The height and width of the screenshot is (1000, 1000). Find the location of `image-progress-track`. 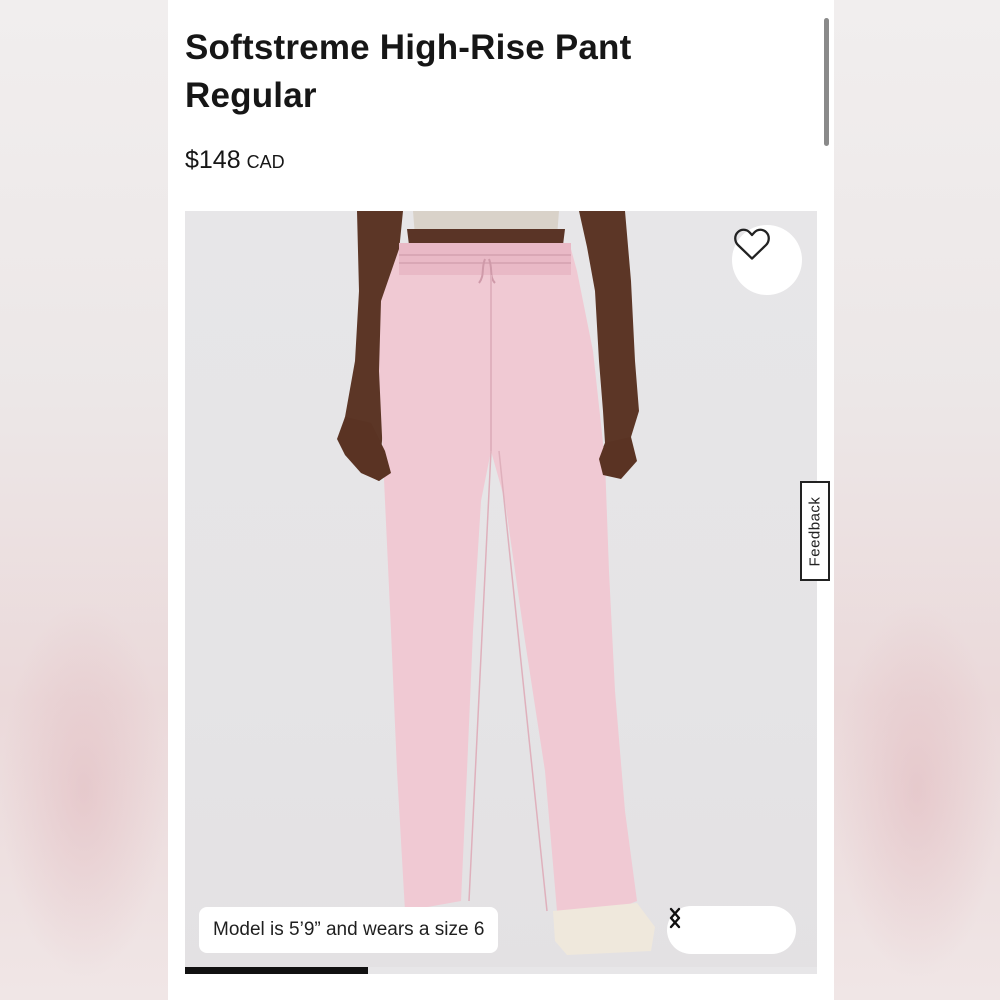

image-progress-track is located at coordinates (501, 970).